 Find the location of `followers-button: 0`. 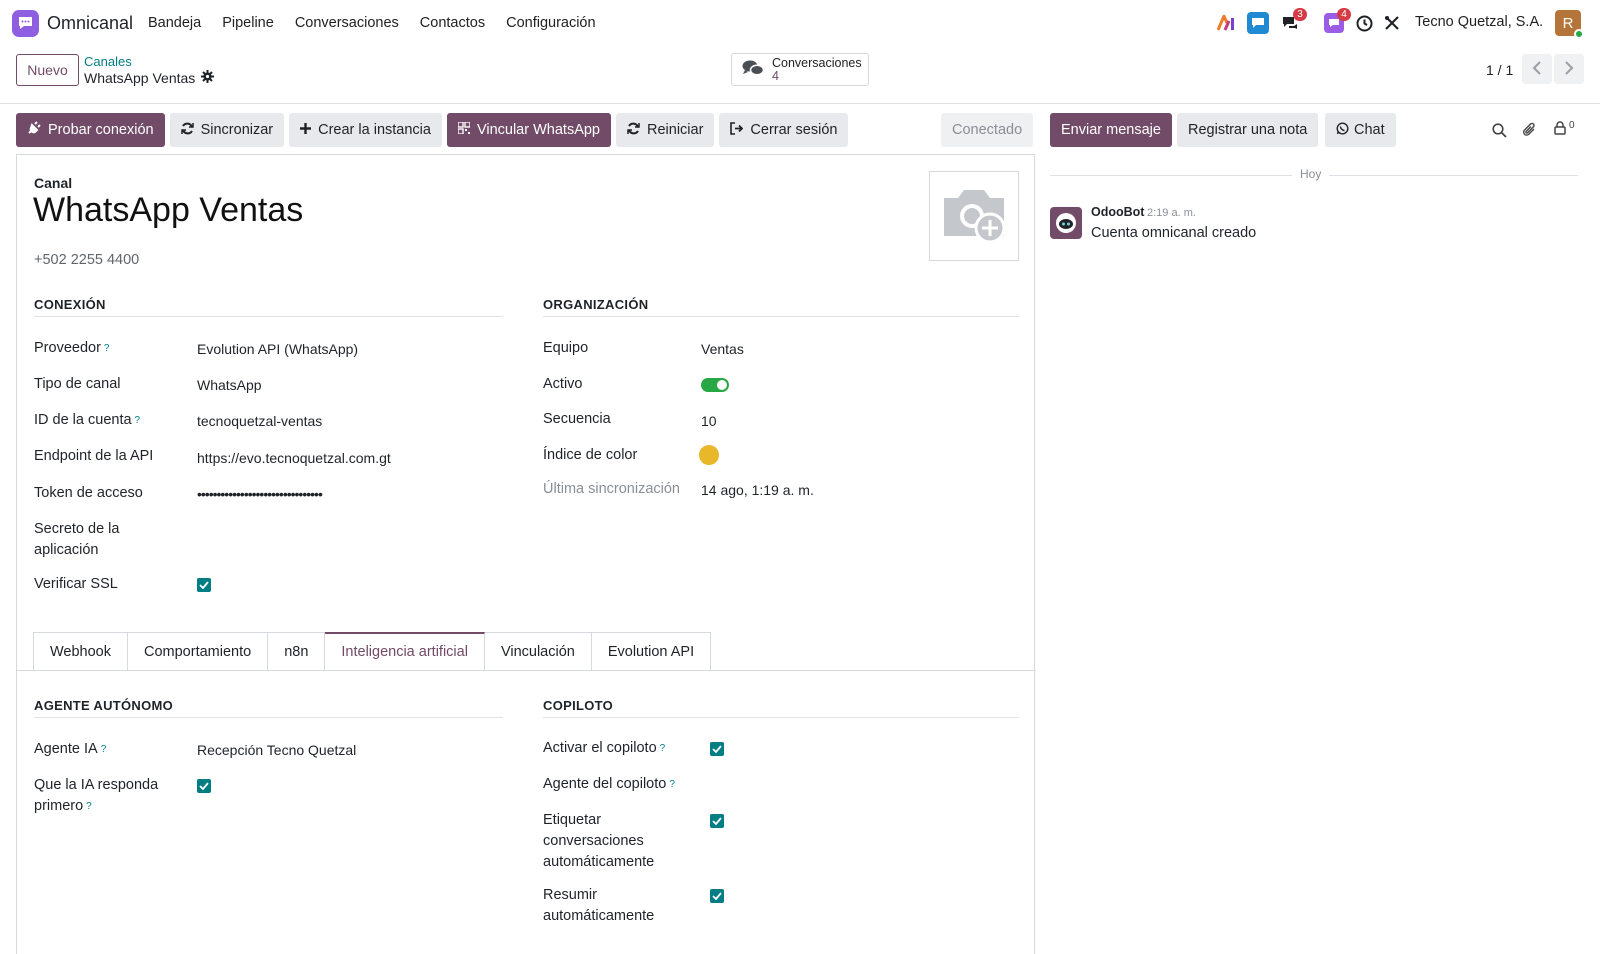

followers-button: 0 is located at coordinates (1564, 129).